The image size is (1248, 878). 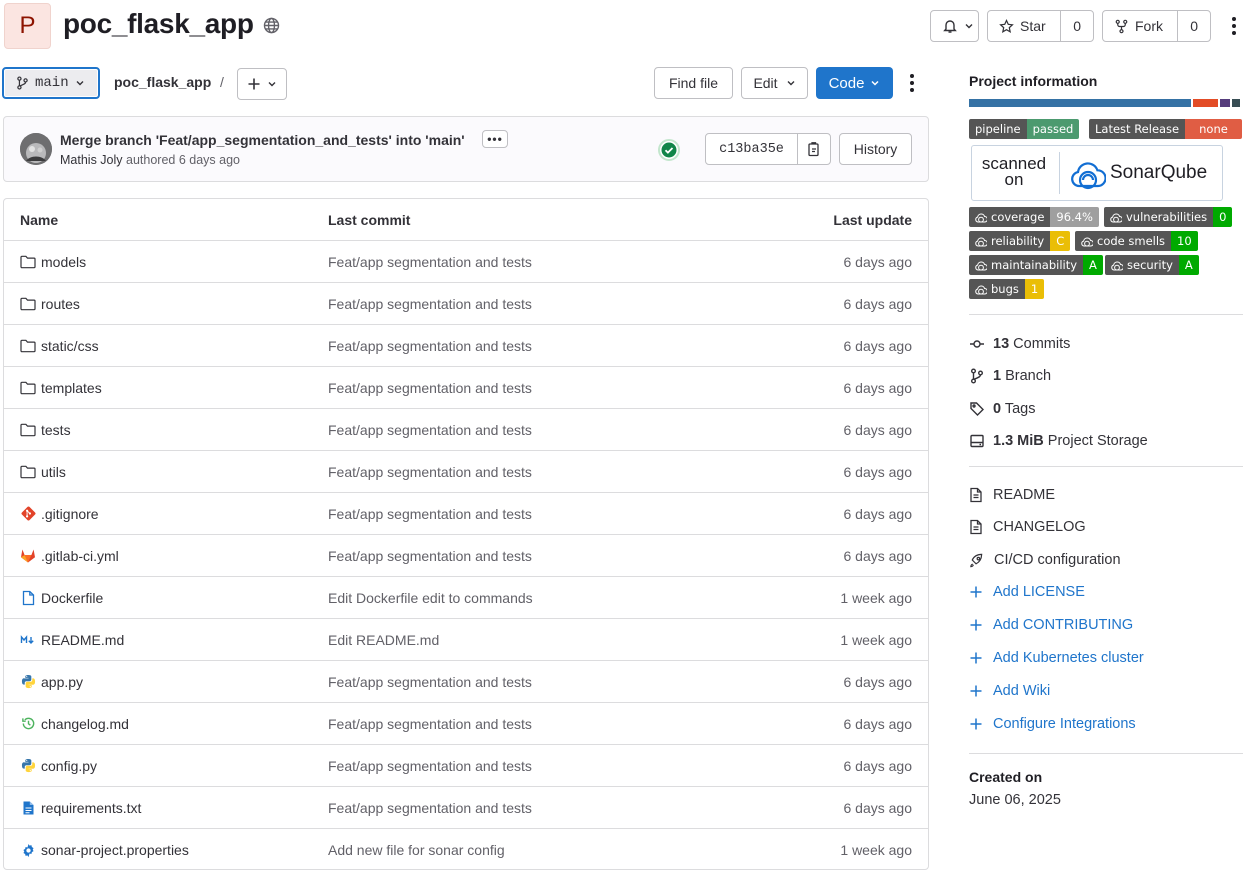 I want to click on add-wiki-link: Add Wiki, so click(x=1009, y=691).